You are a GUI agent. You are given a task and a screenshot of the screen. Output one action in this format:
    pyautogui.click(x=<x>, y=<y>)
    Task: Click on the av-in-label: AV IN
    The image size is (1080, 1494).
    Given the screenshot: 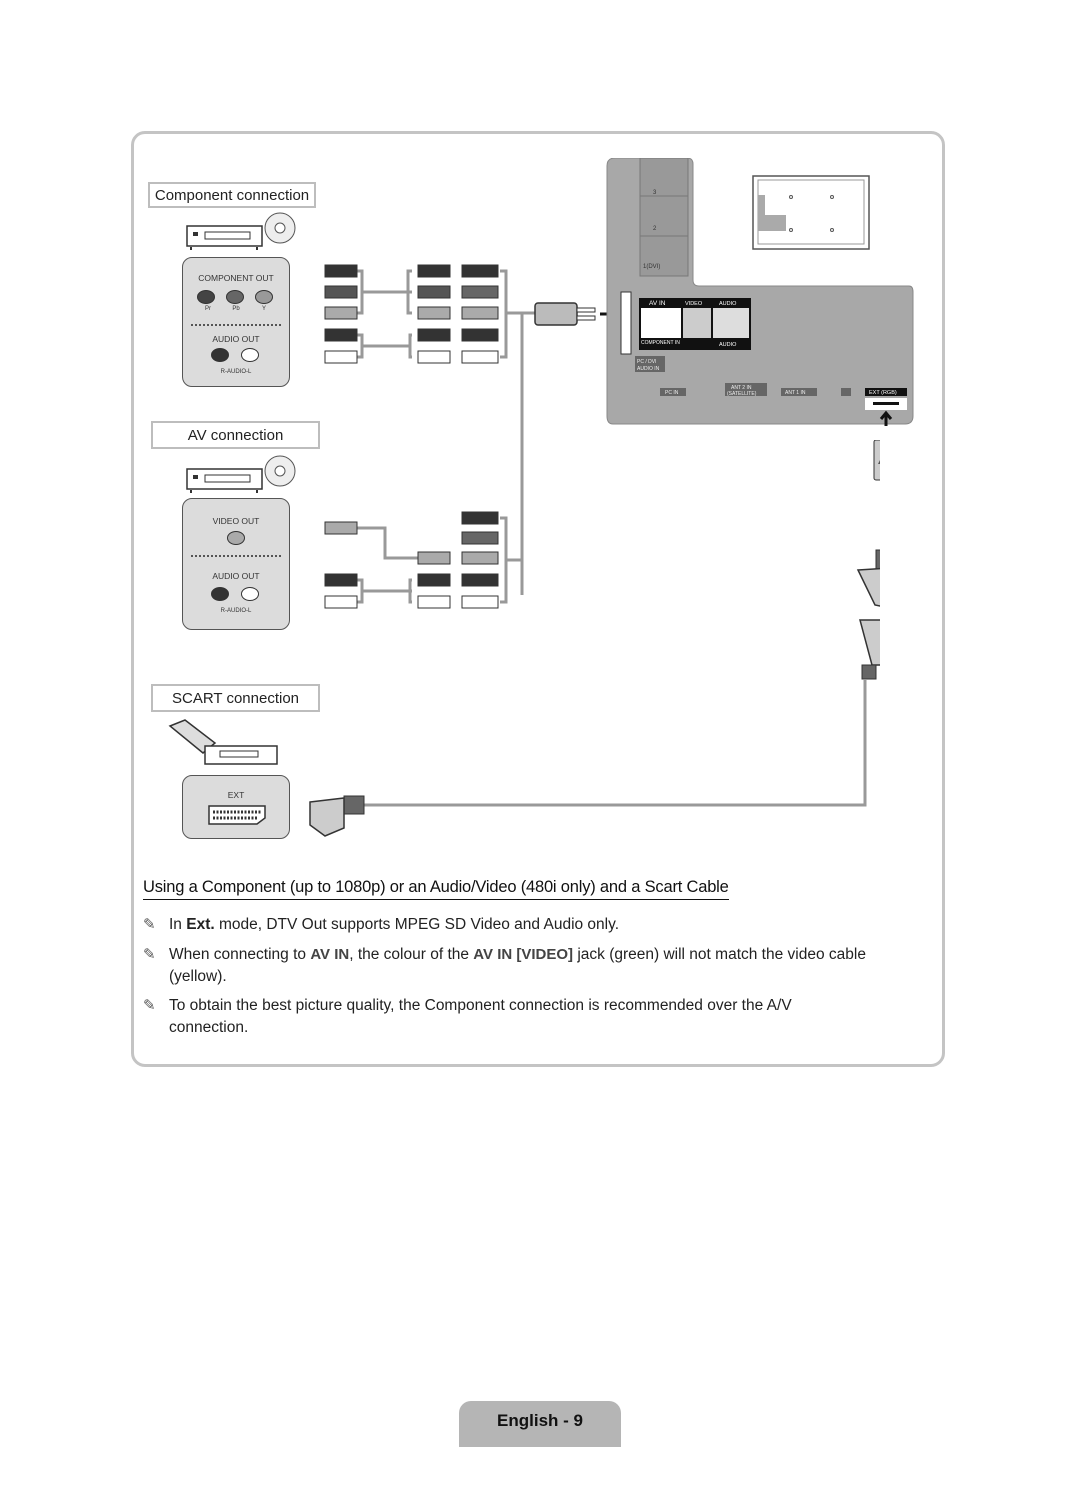 What is the action you would take?
    pyautogui.click(x=657, y=303)
    